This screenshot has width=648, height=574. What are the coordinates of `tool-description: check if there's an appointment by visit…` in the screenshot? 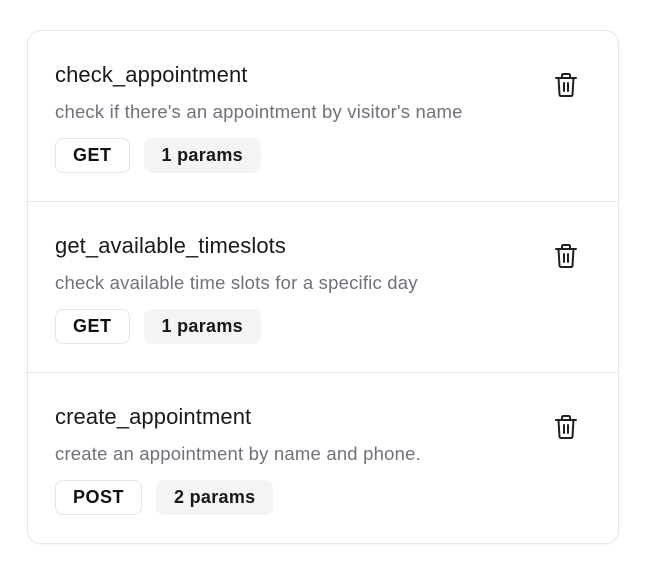 It's located at (259, 111).